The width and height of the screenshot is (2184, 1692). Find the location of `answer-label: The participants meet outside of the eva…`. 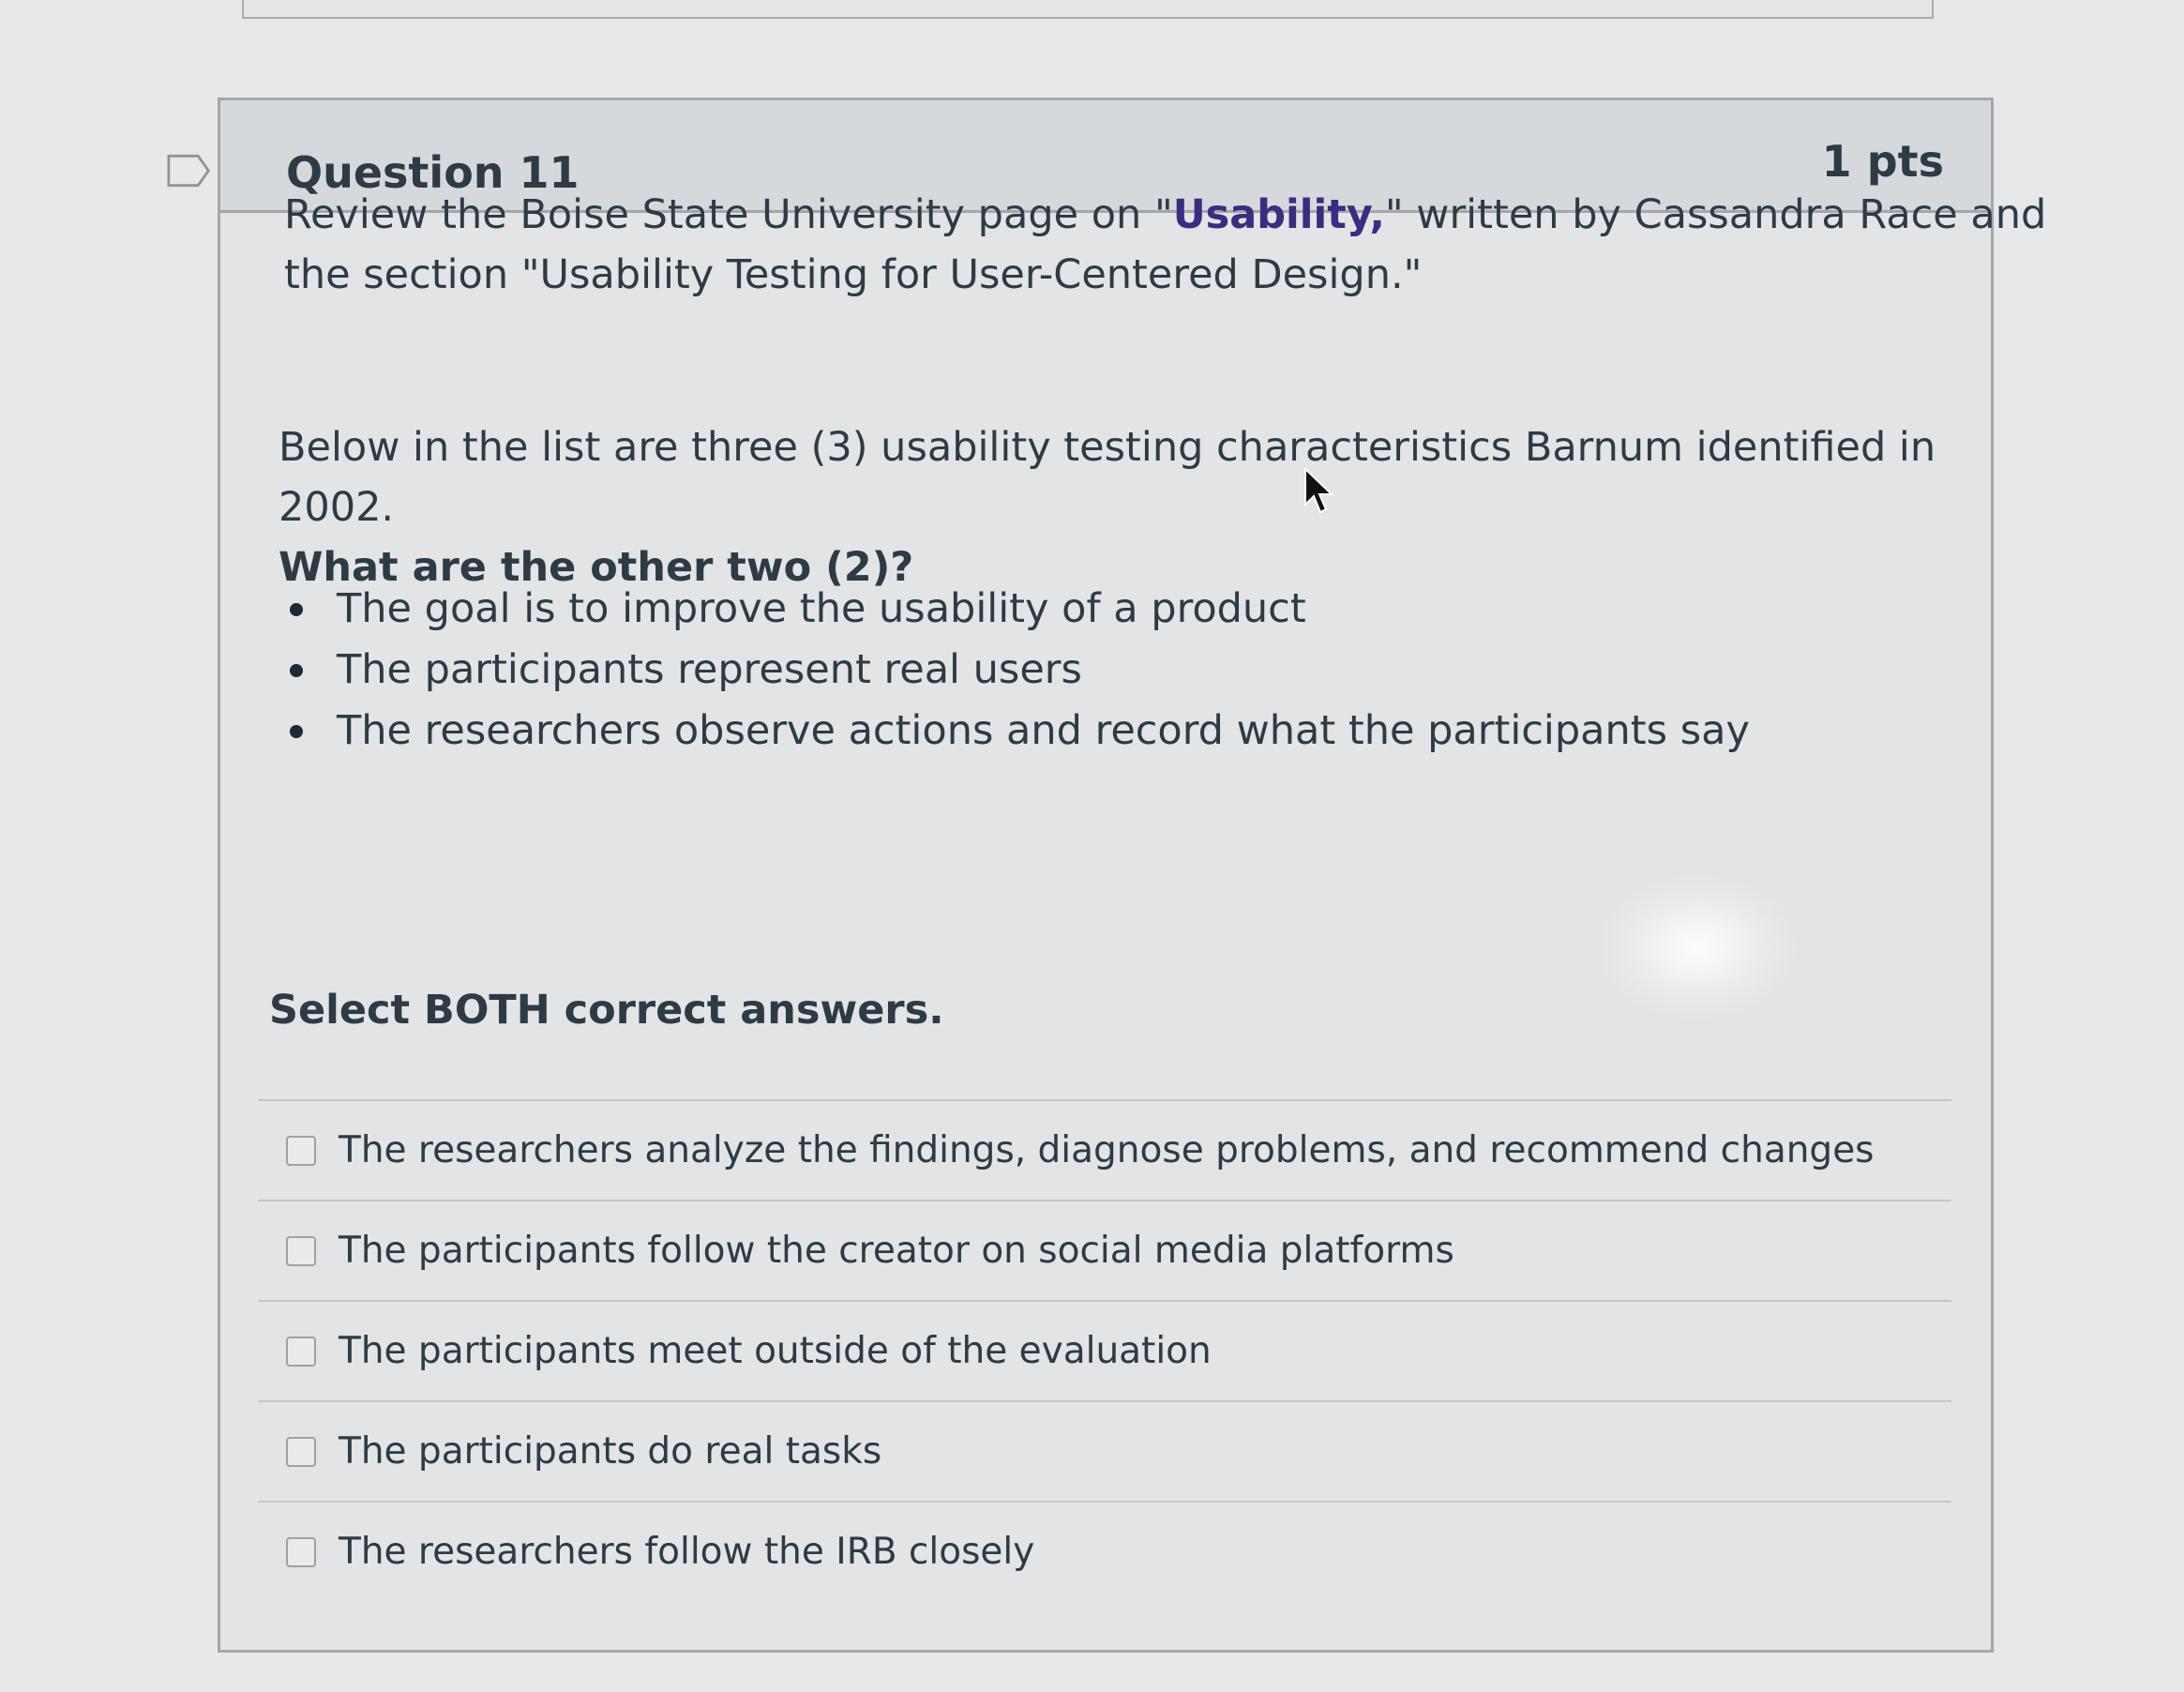

answer-label: The participants meet outside of the eva… is located at coordinates (775, 1351).